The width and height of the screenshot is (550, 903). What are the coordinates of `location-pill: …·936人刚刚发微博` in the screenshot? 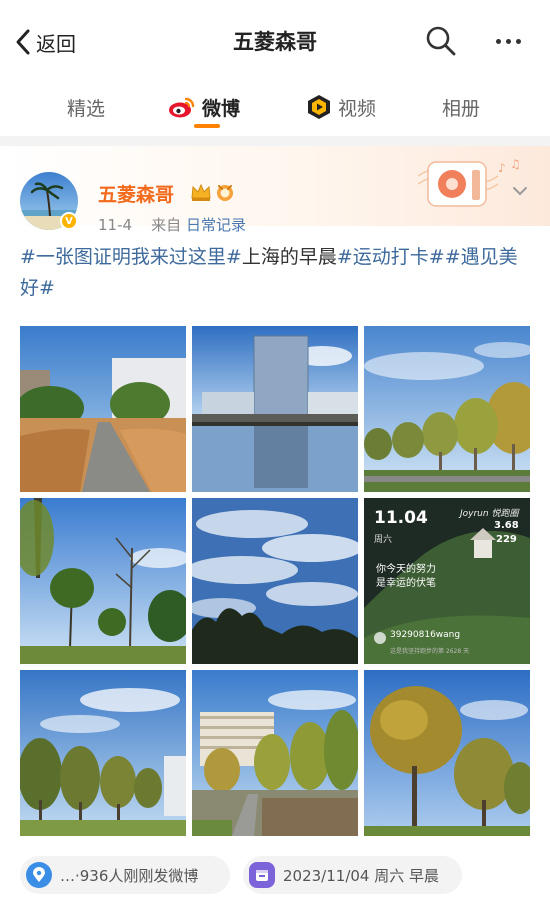 It's located at (125, 875).